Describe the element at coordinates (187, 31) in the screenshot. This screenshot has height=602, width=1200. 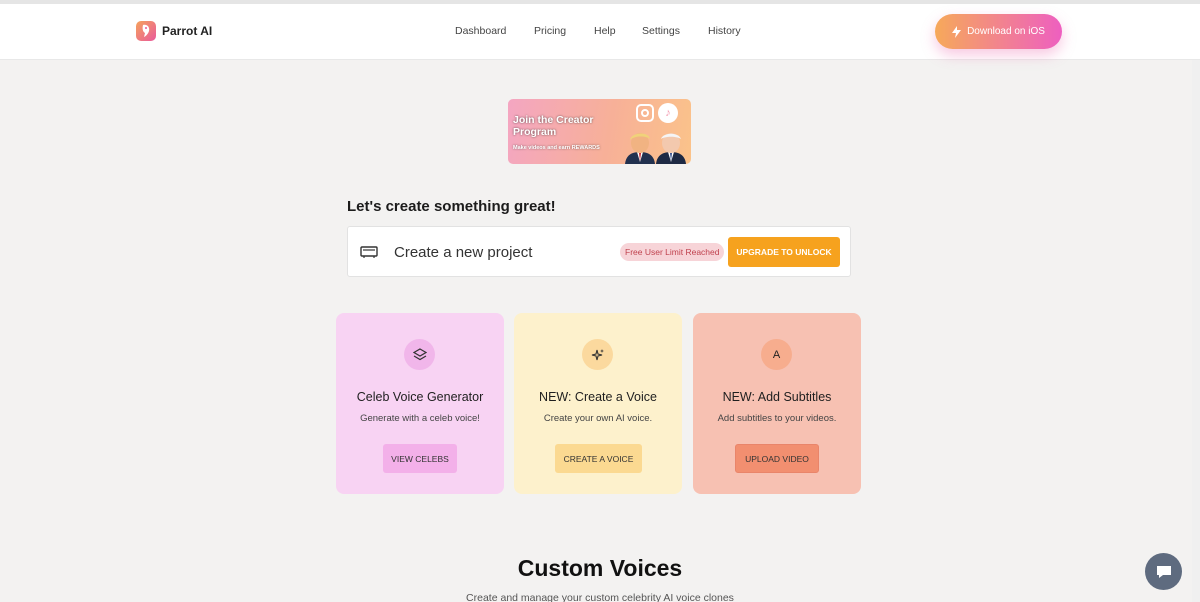
I see `logo-text: Parrot AI` at that location.